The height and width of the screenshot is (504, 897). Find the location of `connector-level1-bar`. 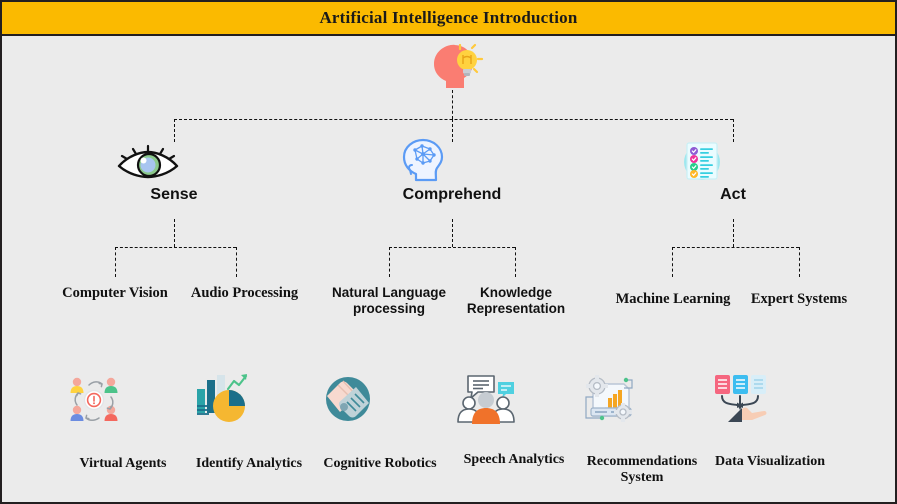

connector-level1-bar is located at coordinates (453, 119).